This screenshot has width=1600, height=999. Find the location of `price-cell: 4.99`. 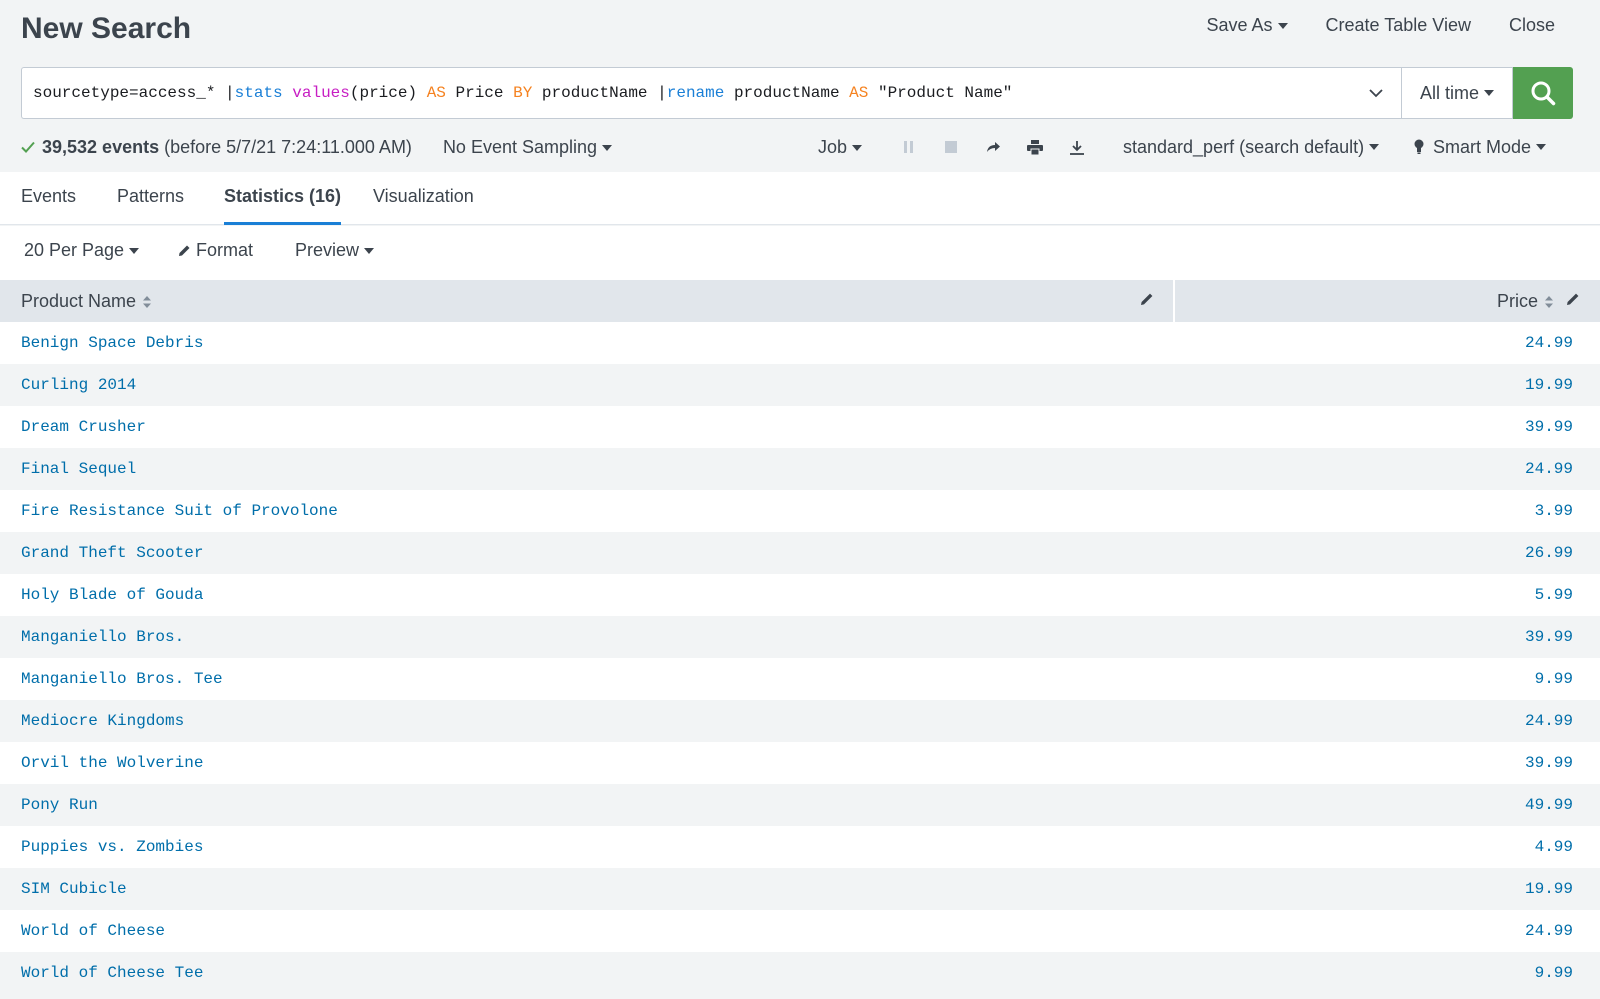

price-cell: 4.99 is located at coordinates (1554, 847).